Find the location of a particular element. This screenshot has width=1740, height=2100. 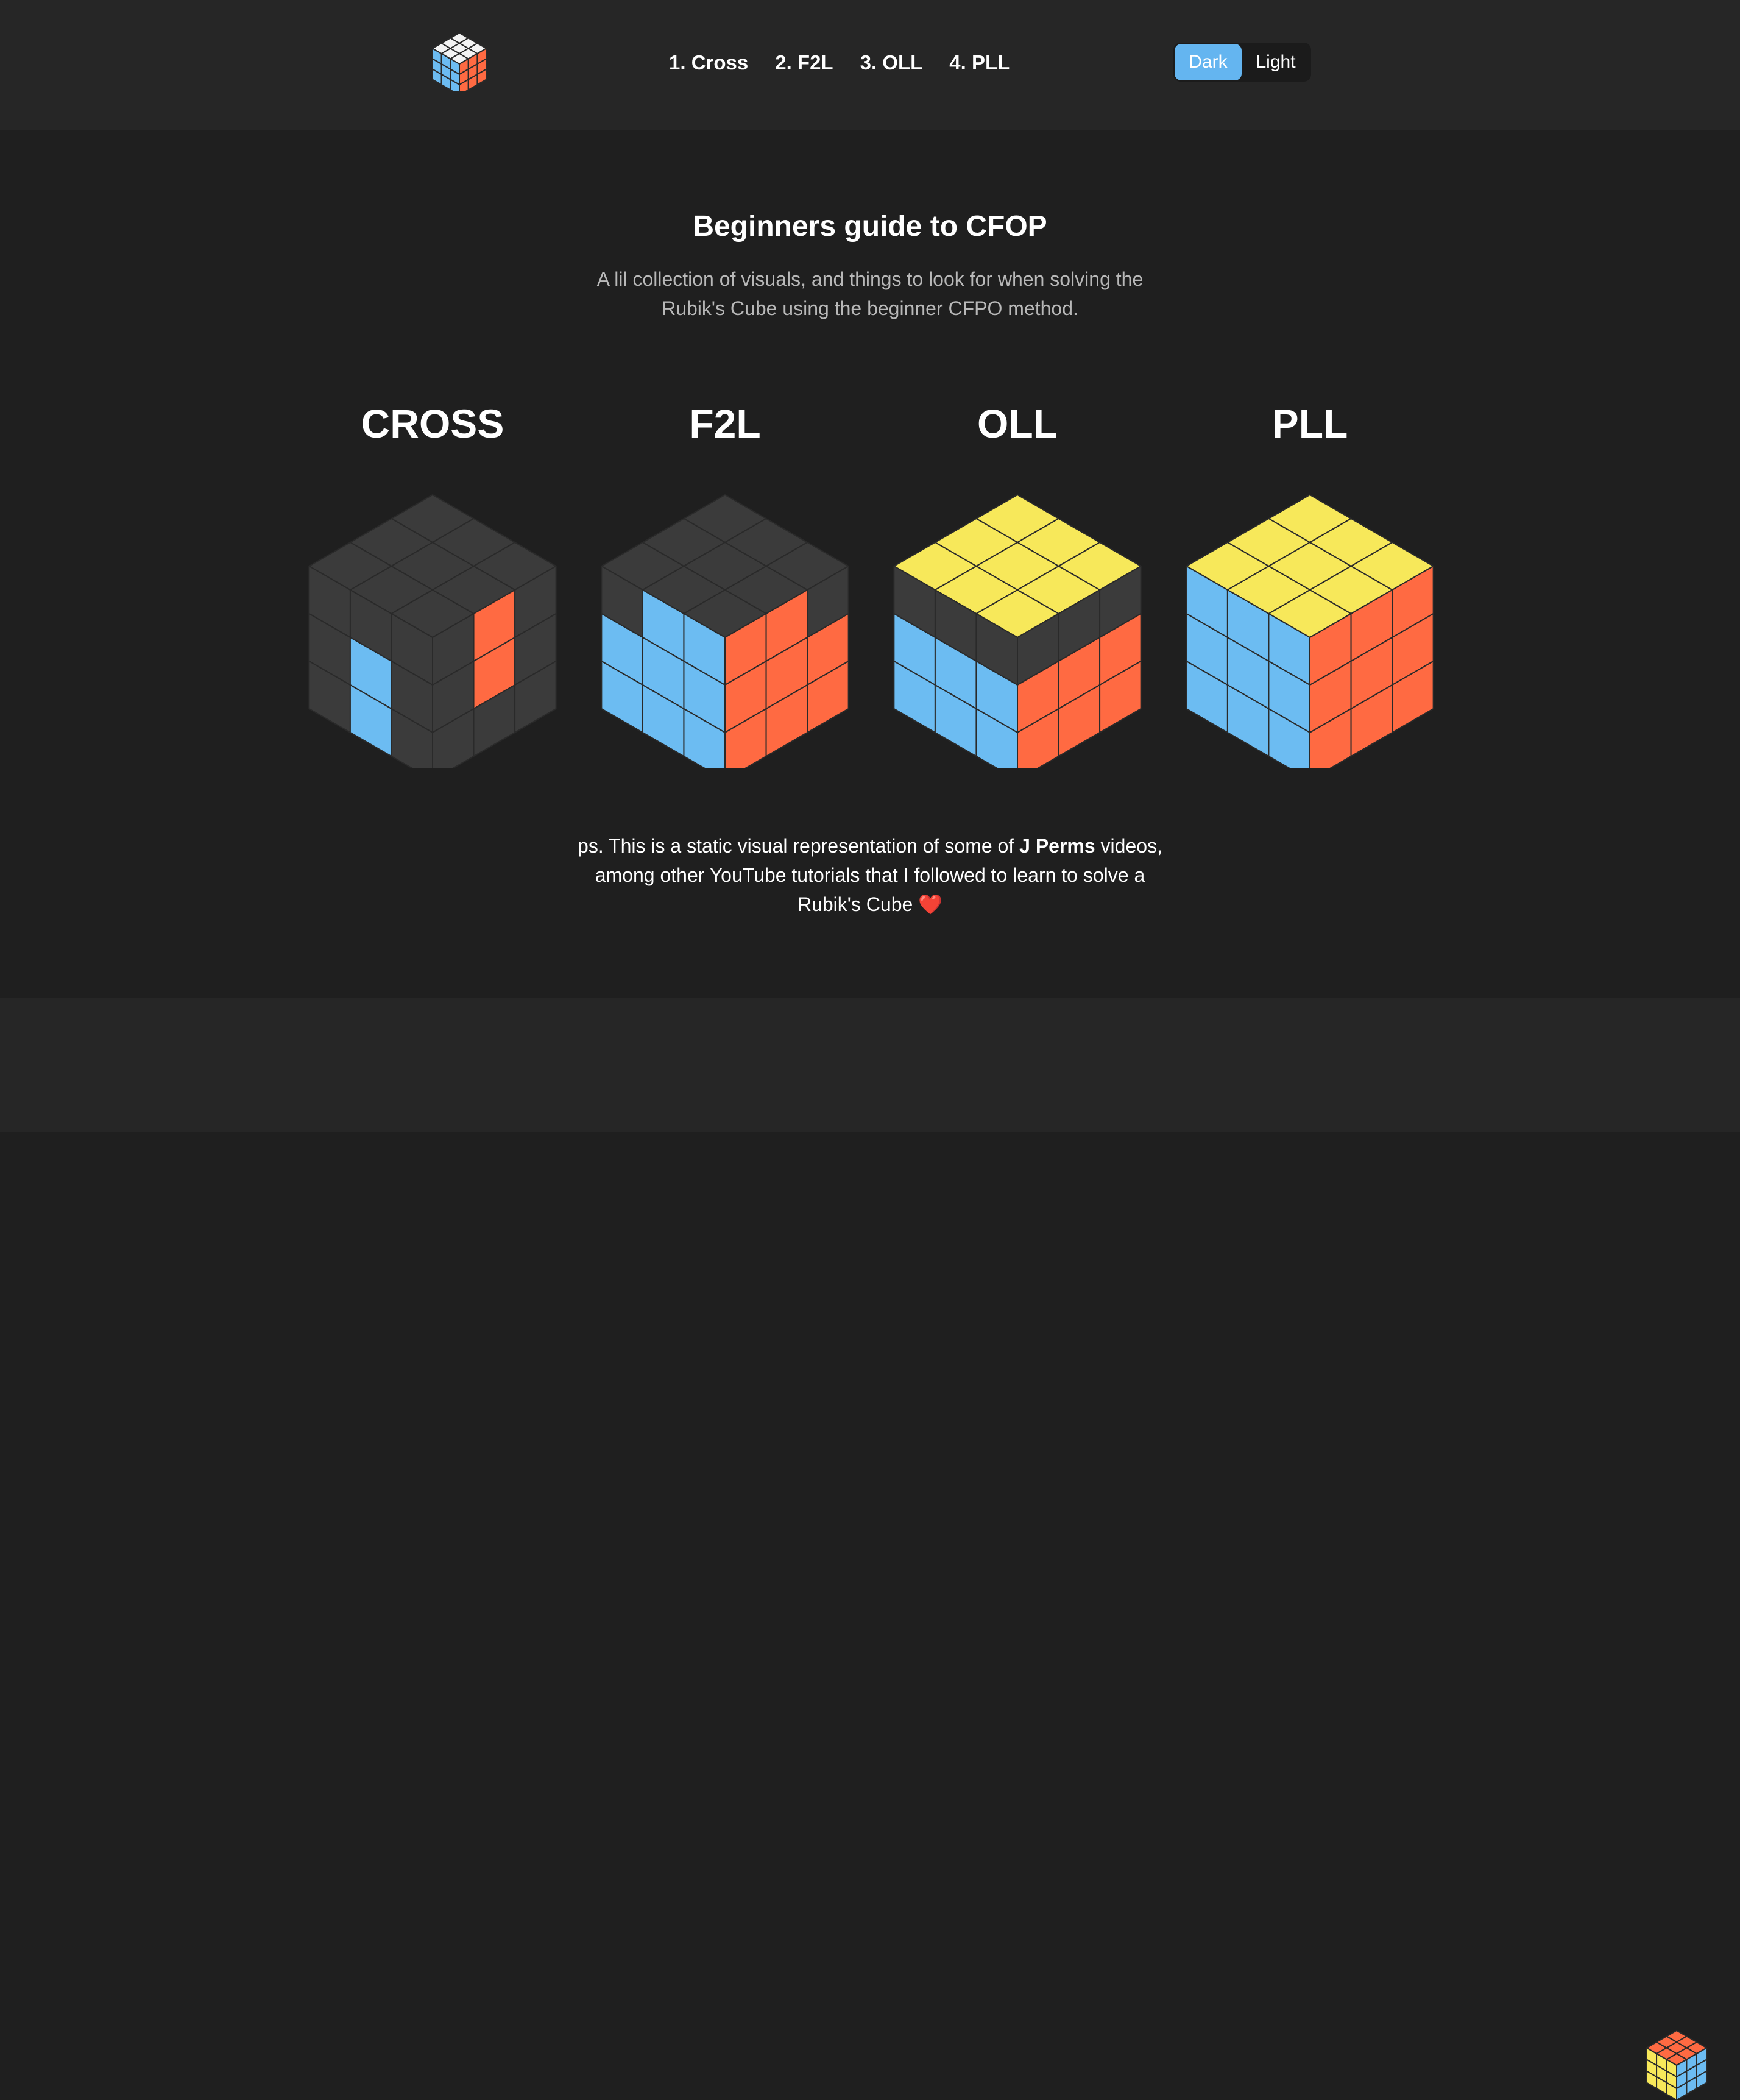

f2l-cube-illustration is located at coordinates (725, 624).